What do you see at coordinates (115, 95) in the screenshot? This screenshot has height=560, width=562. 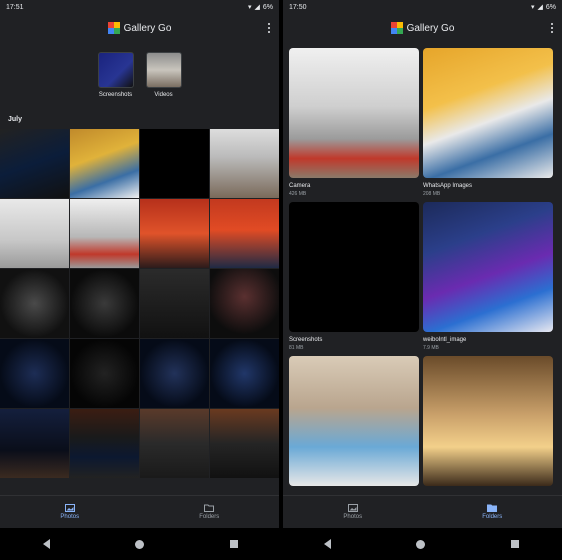 I see `screenshots-tile-label: Screenshots` at bounding box center [115, 95].